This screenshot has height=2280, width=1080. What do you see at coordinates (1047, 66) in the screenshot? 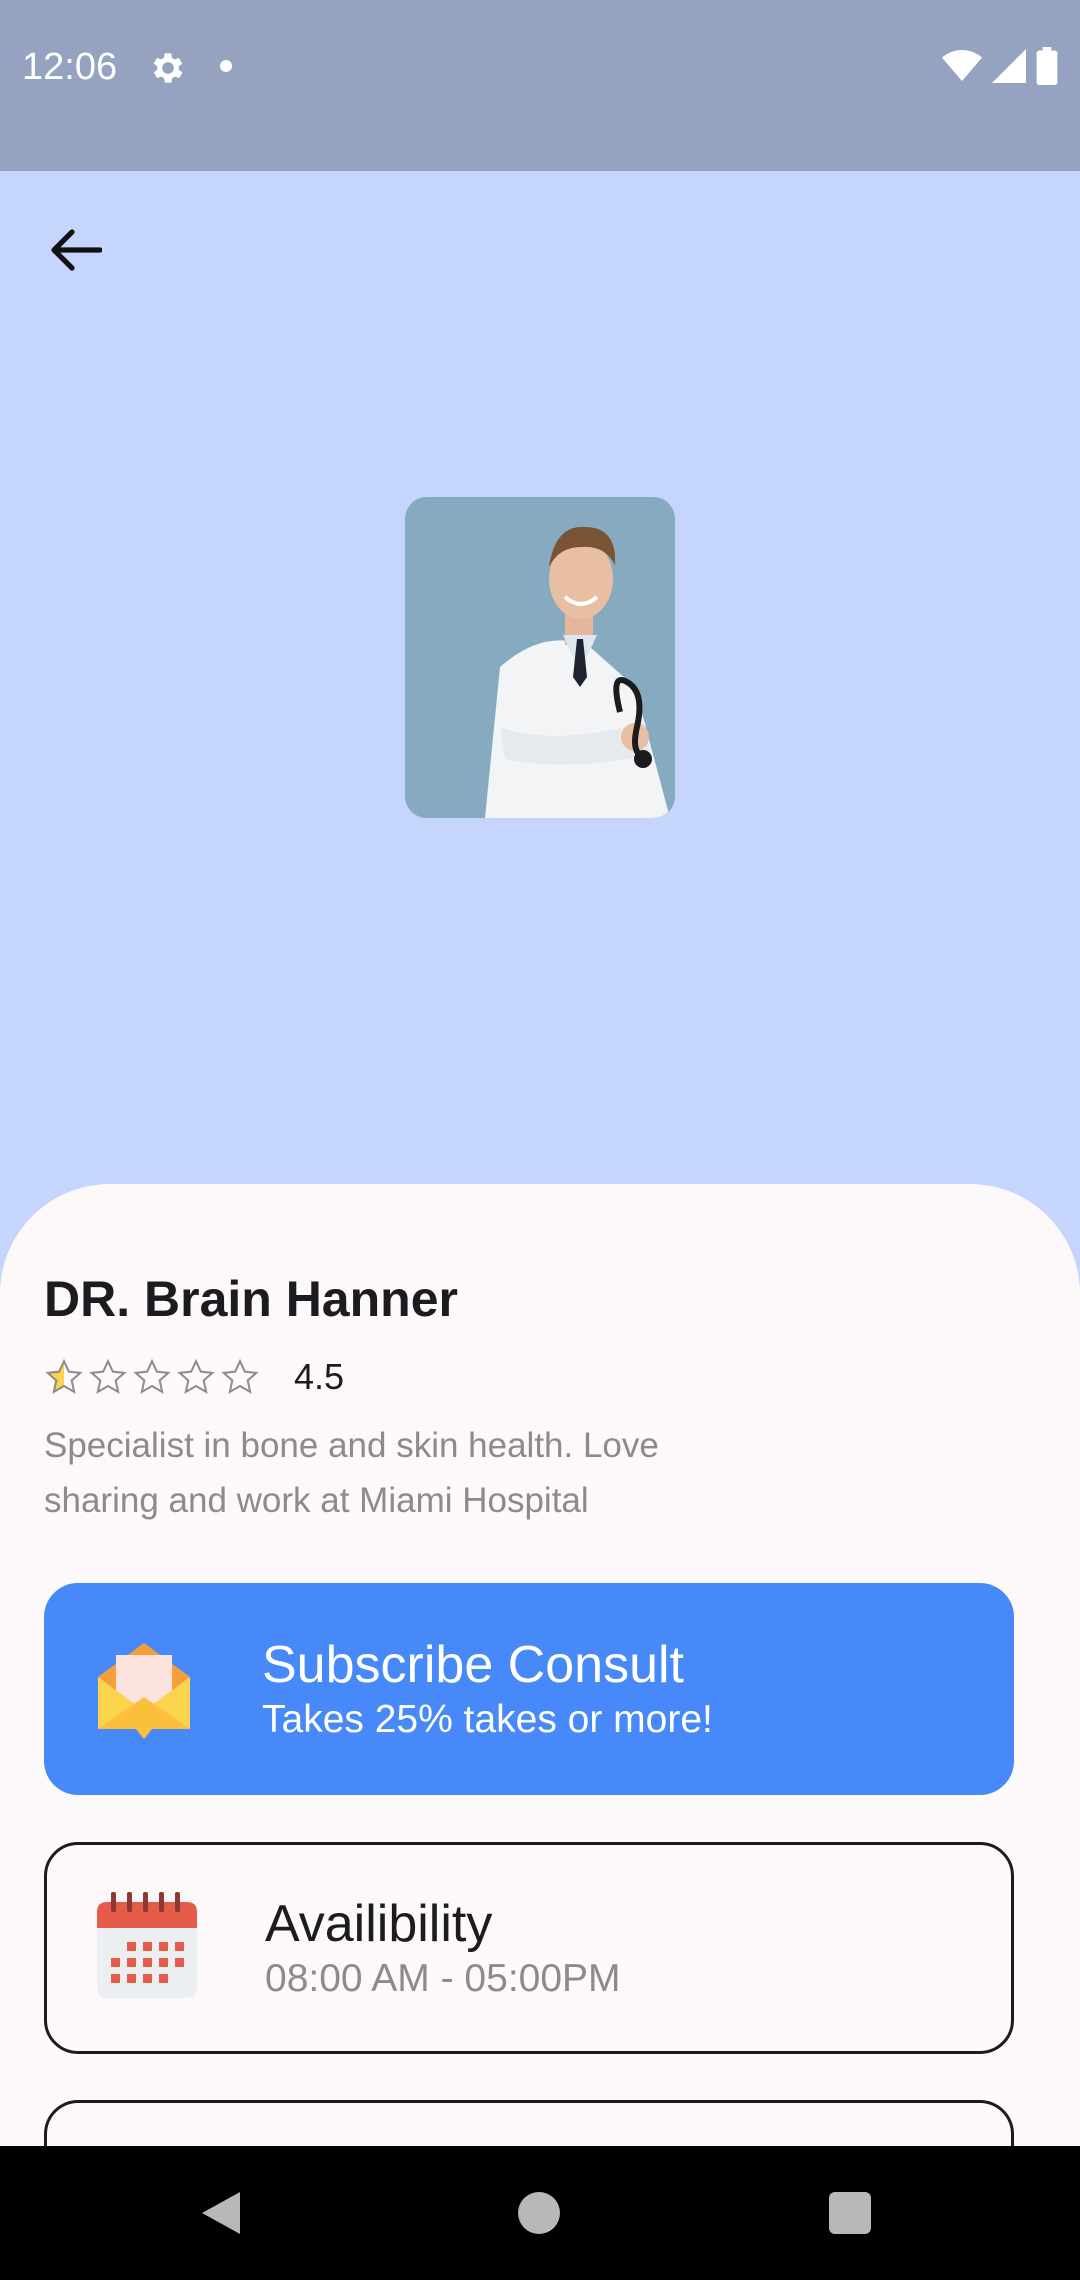
I see `battery-icon` at bounding box center [1047, 66].